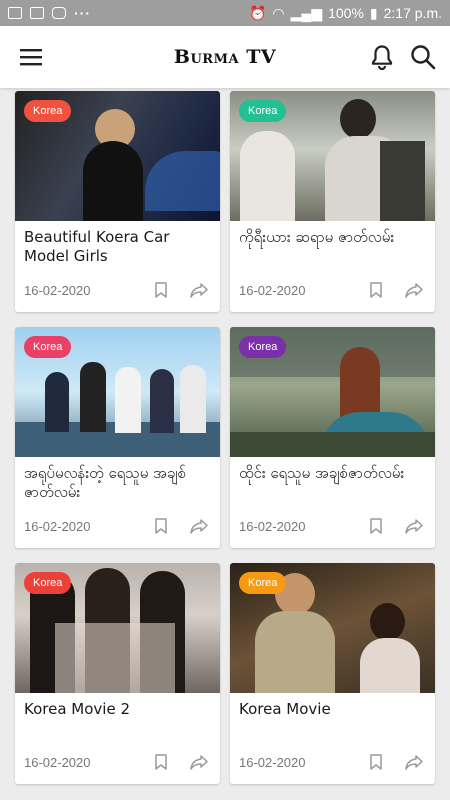  What do you see at coordinates (412, 13) in the screenshot?
I see `clock: 2:17 p.m.` at bounding box center [412, 13].